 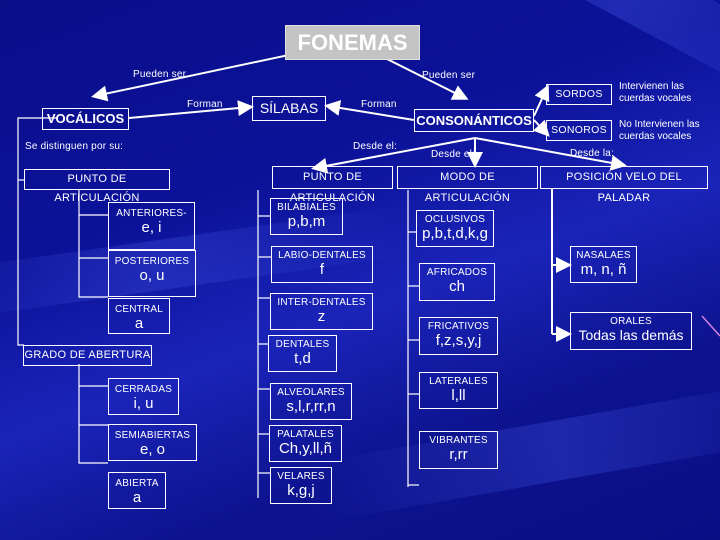 I want to click on label-pueden-ser-right: Pueden ser, so click(x=449, y=75).